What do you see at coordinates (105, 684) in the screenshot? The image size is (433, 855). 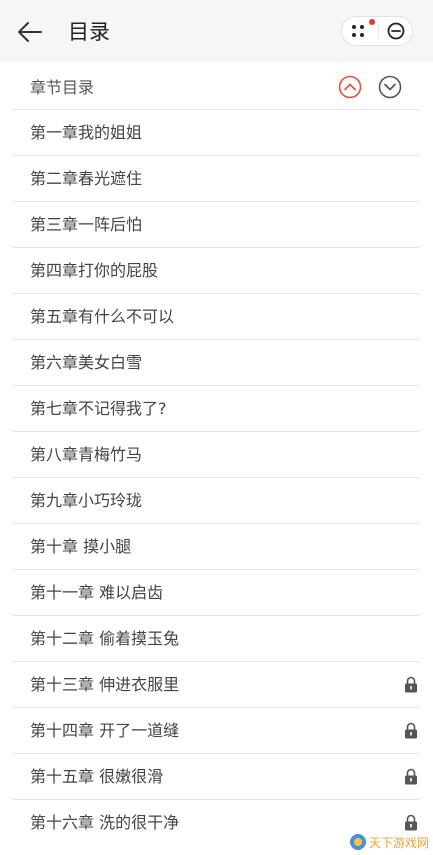 I see `chapter-title: 第十三章 伸进衣服里` at bounding box center [105, 684].